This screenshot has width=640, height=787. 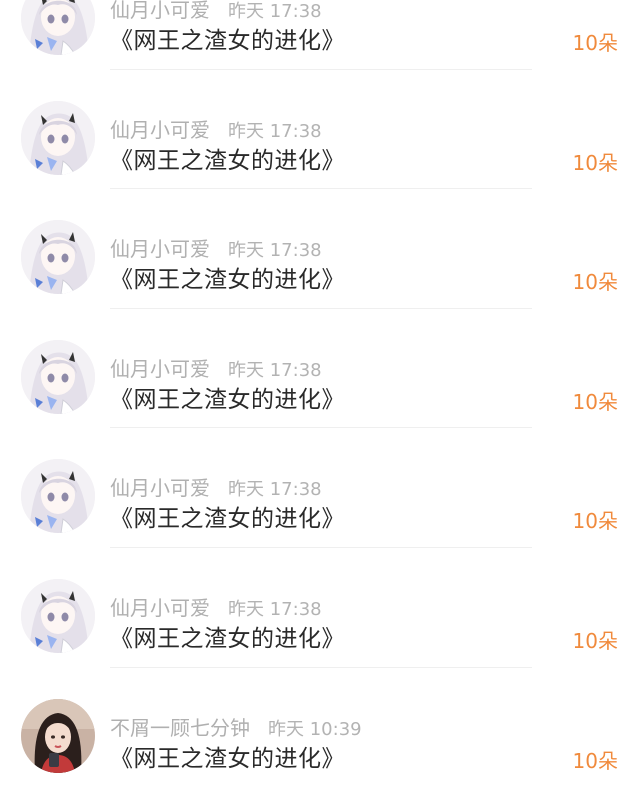 I want to click on photo-girl-avatar, so click(x=58, y=735).